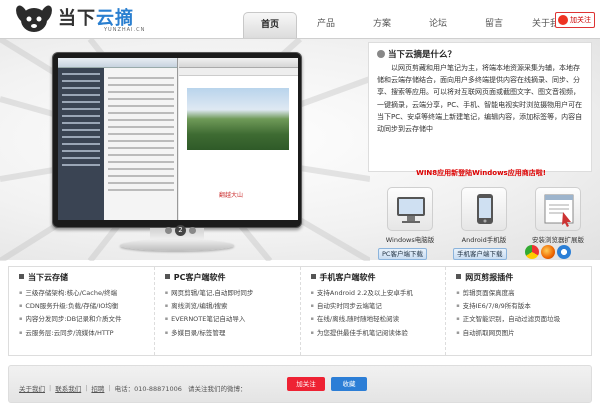 Image resolution: width=600 pixels, height=419 pixels. I want to click on feature-item: EVERNOTE笔记自动导入, so click(232, 319).